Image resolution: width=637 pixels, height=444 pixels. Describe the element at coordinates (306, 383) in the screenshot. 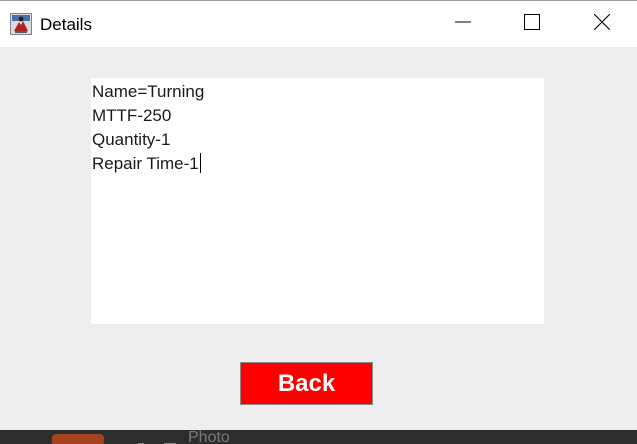

I see `back-button: Back` at that location.